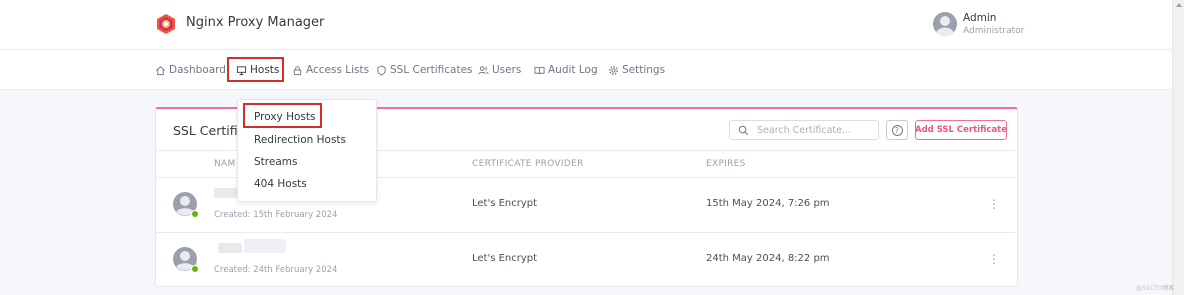  I want to click on search-input, so click(816, 130).